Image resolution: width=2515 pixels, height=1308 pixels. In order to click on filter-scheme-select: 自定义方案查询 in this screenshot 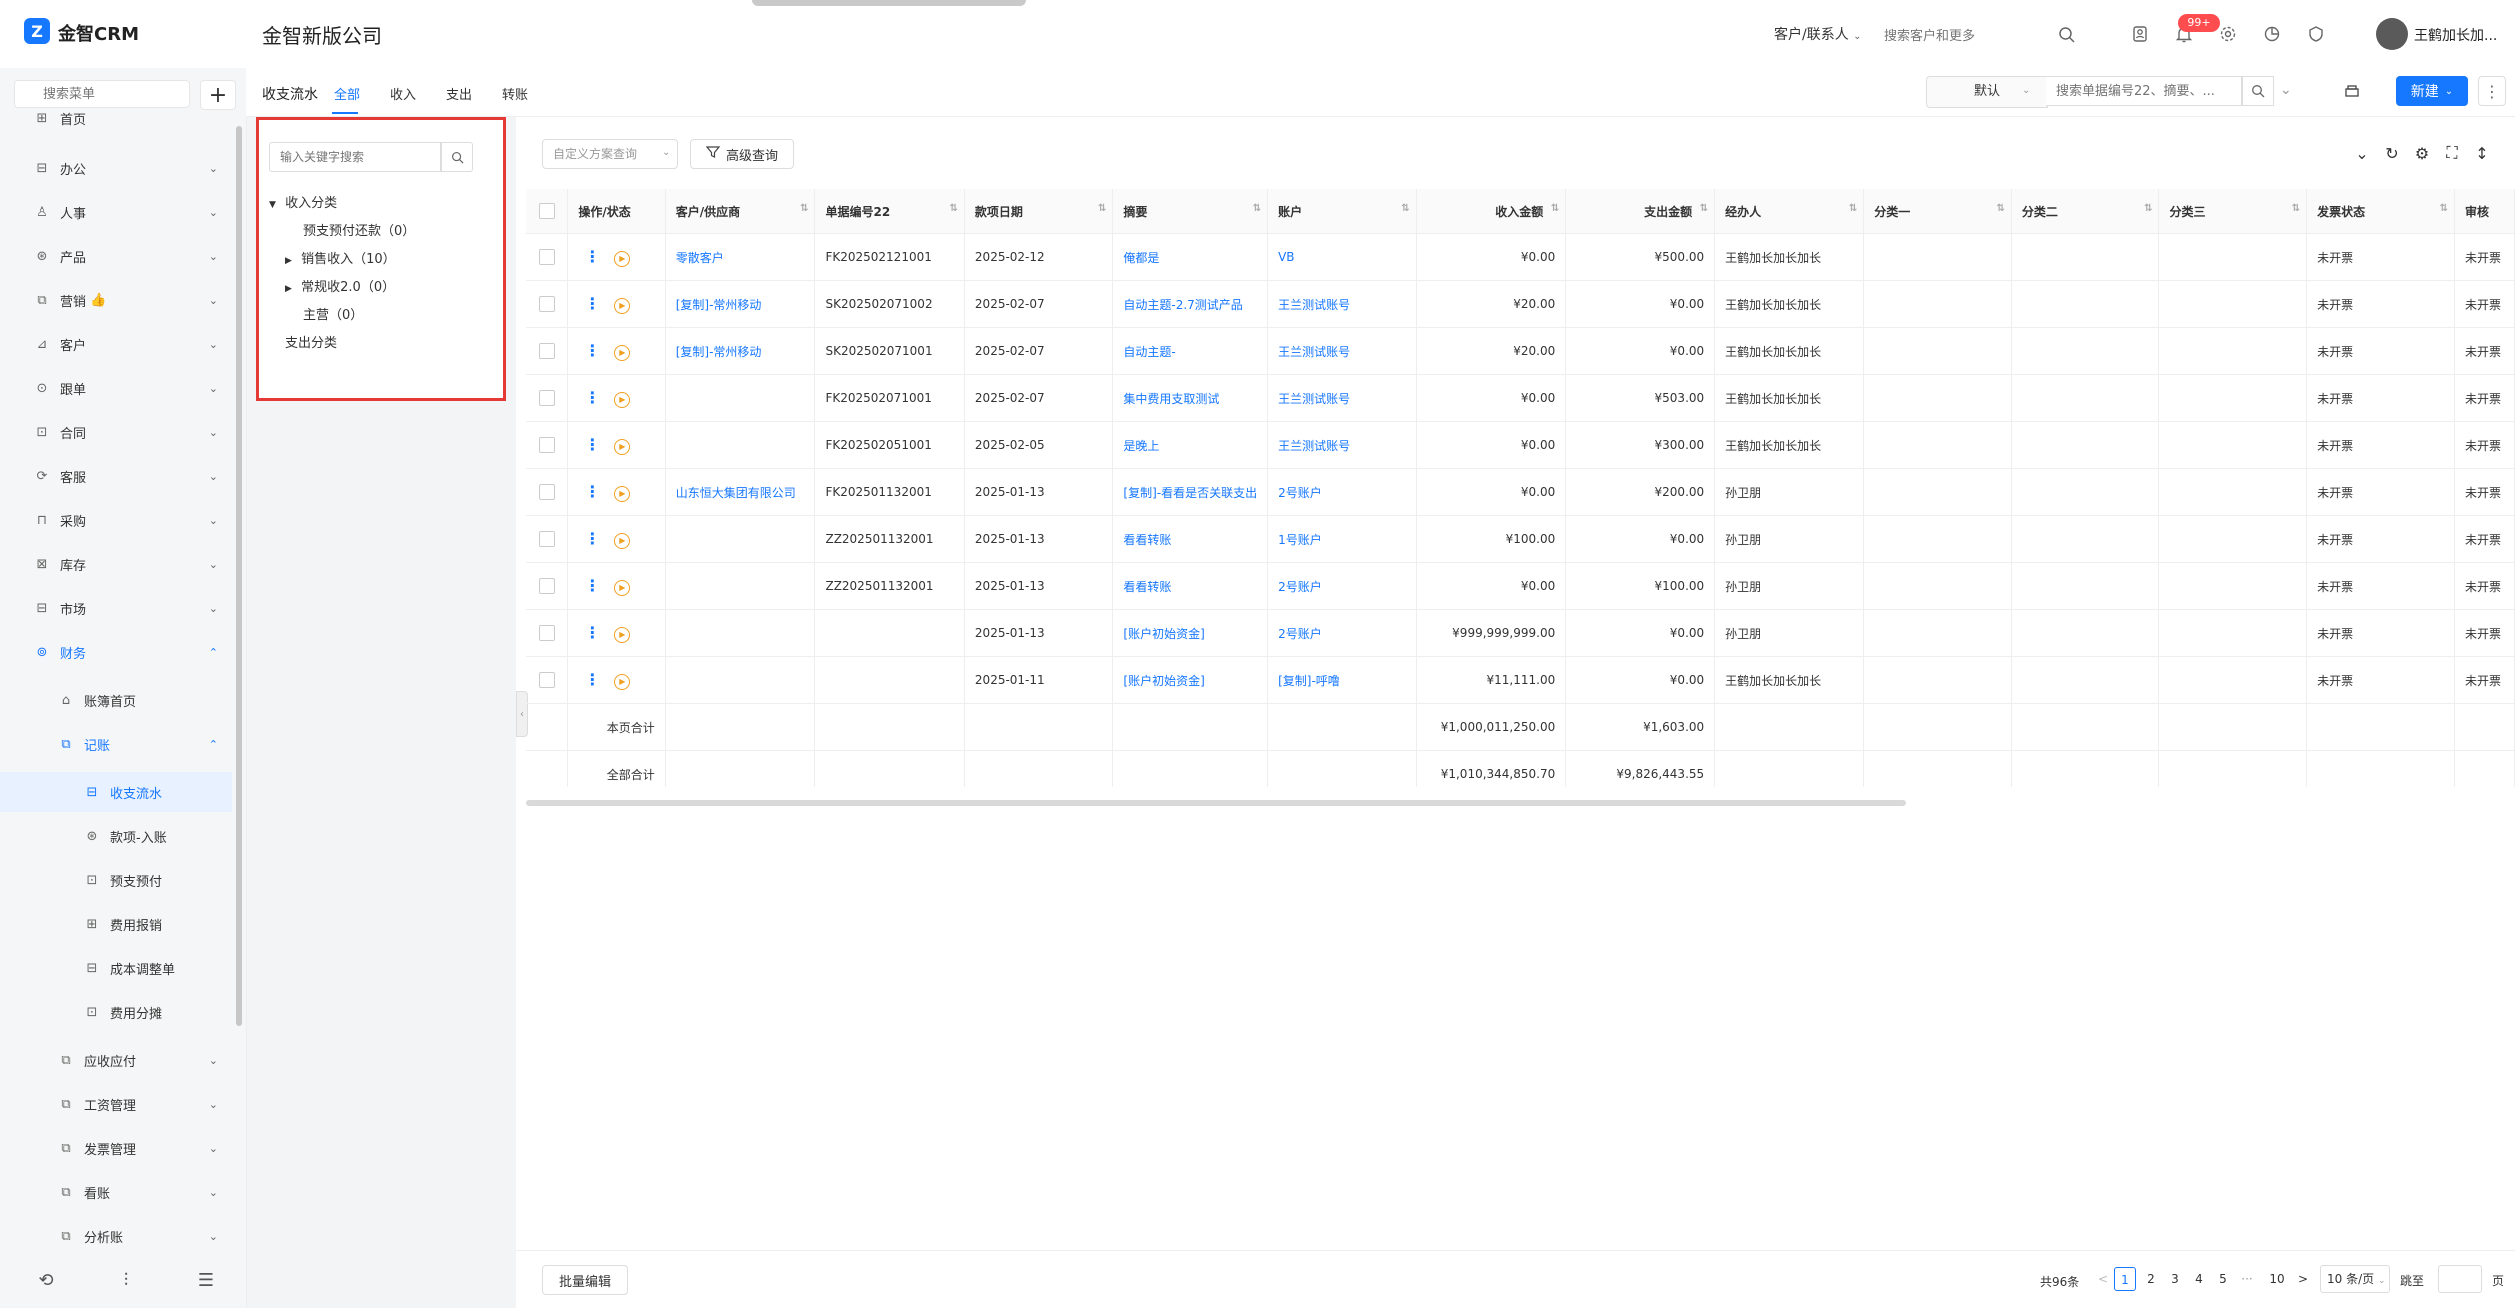, I will do `click(610, 154)`.